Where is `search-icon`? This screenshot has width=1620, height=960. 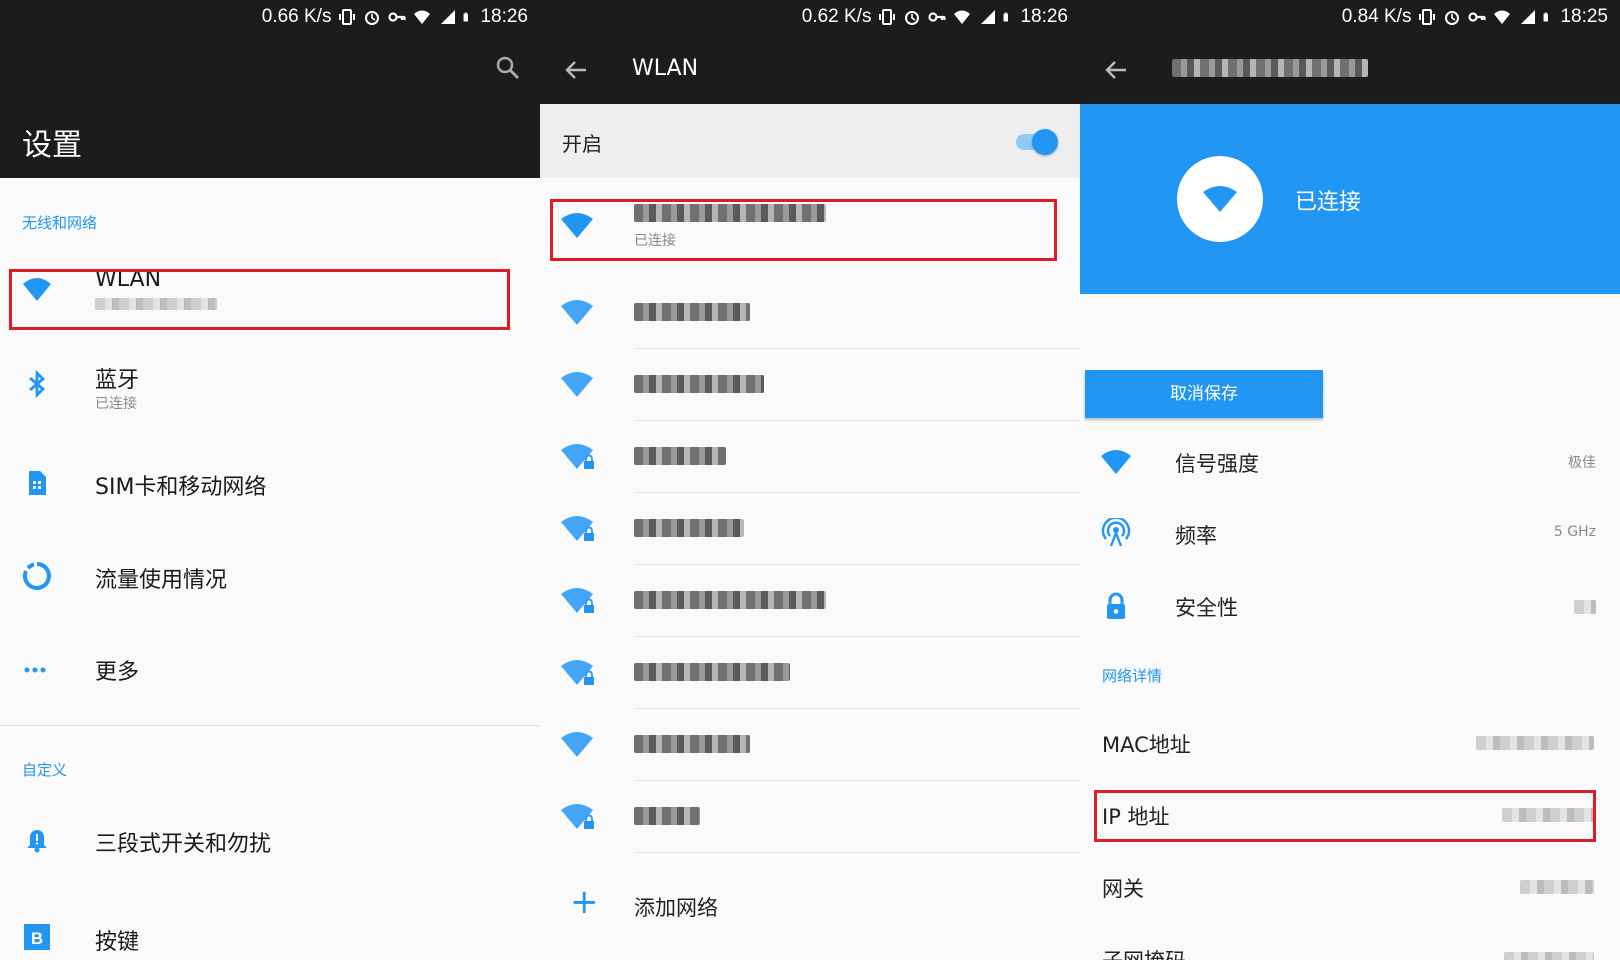
search-icon is located at coordinates (508, 68).